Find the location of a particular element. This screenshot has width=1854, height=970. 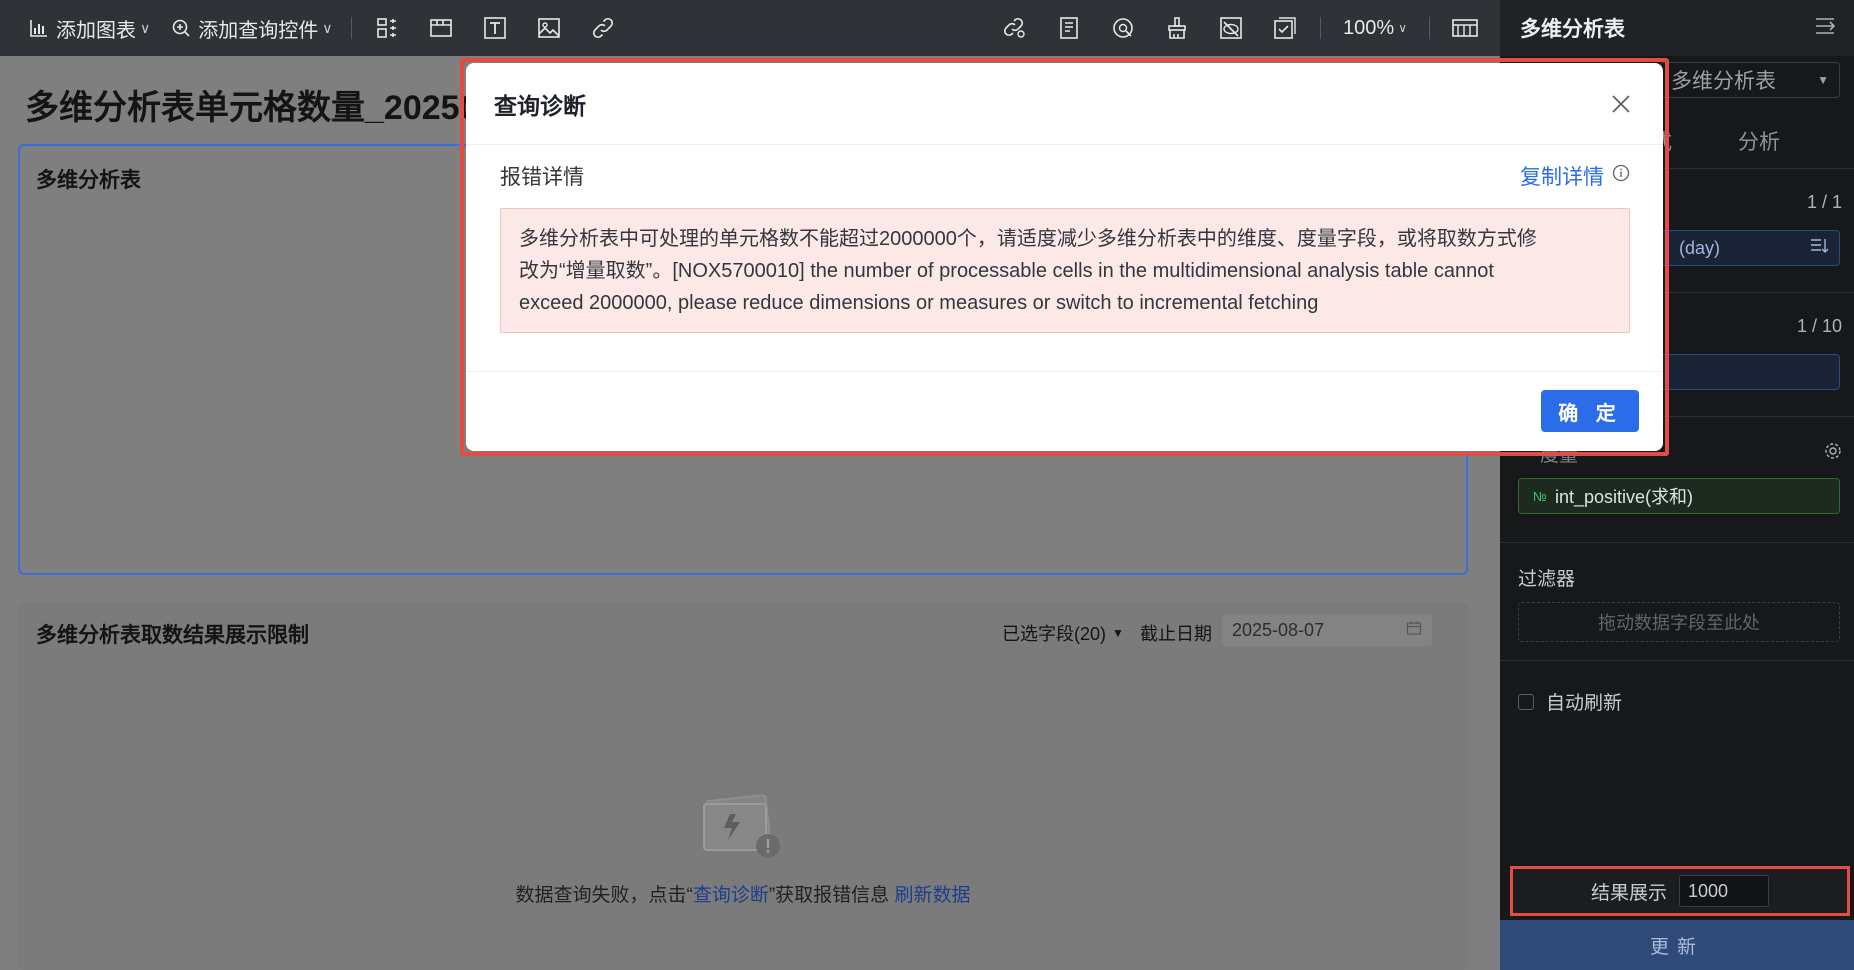

measure-field-label: int_positive(求和) is located at coordinates (1623, 497).